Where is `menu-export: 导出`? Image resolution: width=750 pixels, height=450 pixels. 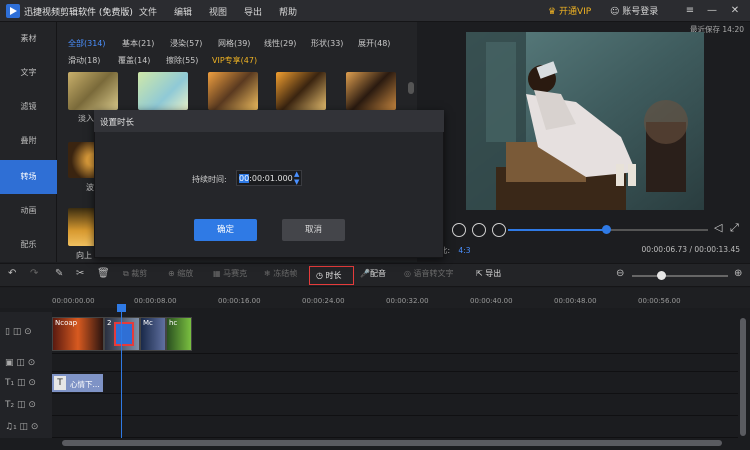
menu-export: 导出 is located at coordinates (253, 11).